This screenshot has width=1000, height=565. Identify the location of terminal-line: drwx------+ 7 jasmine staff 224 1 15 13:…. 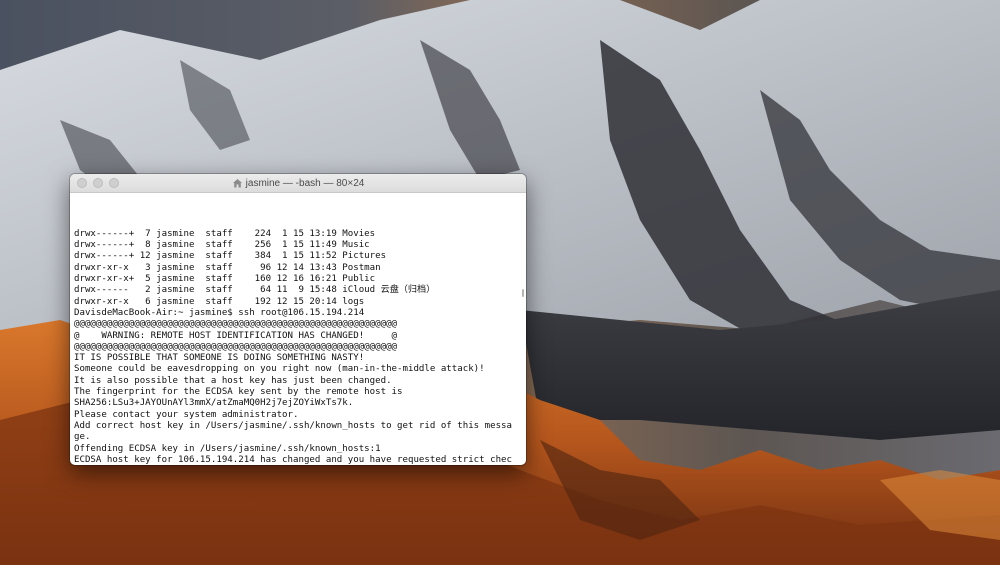
(225, 233).